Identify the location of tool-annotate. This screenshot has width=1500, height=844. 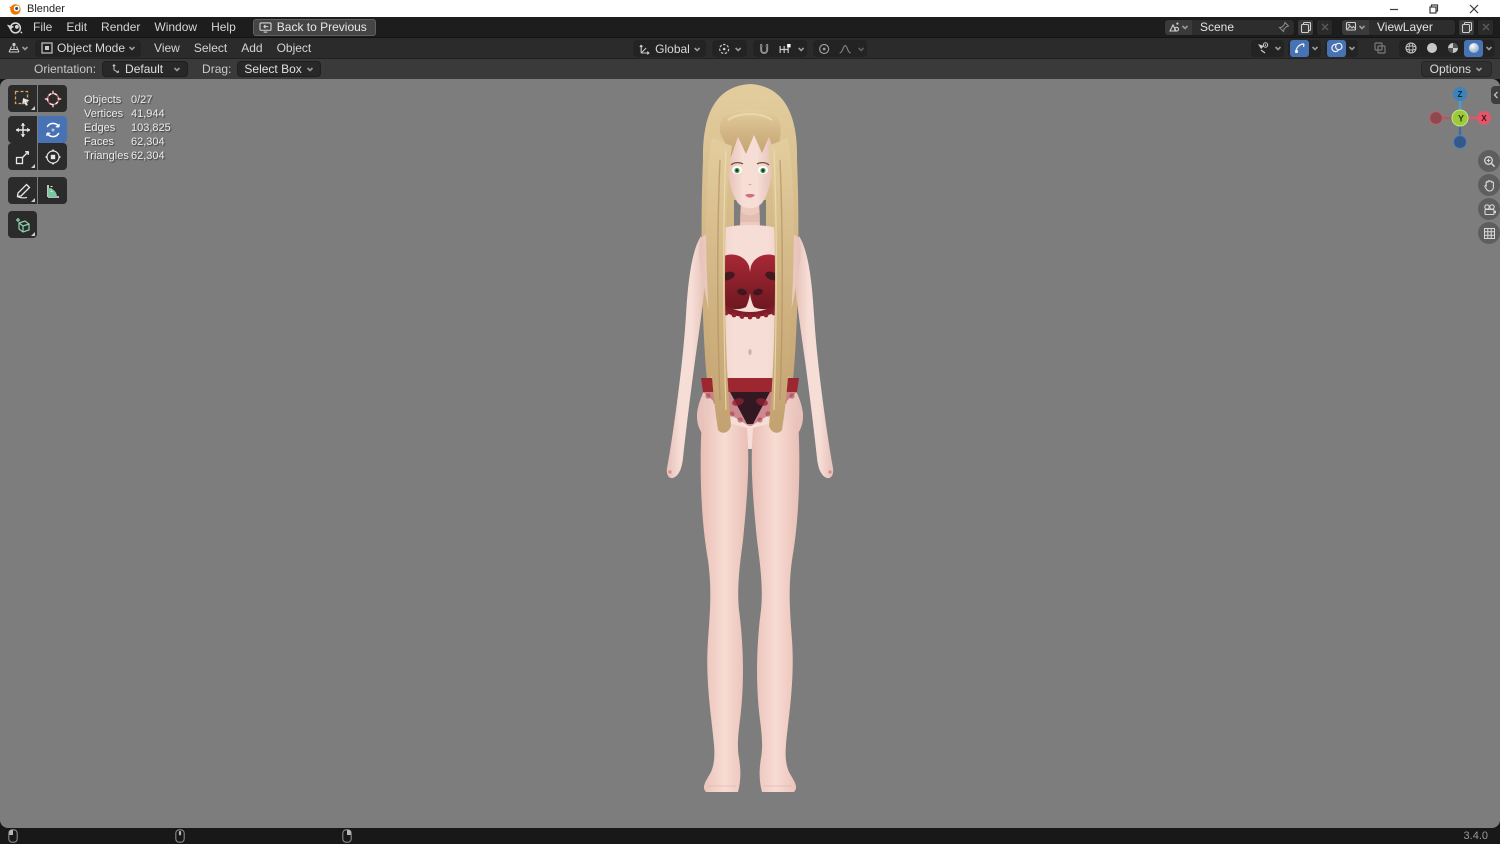
(22, 190).